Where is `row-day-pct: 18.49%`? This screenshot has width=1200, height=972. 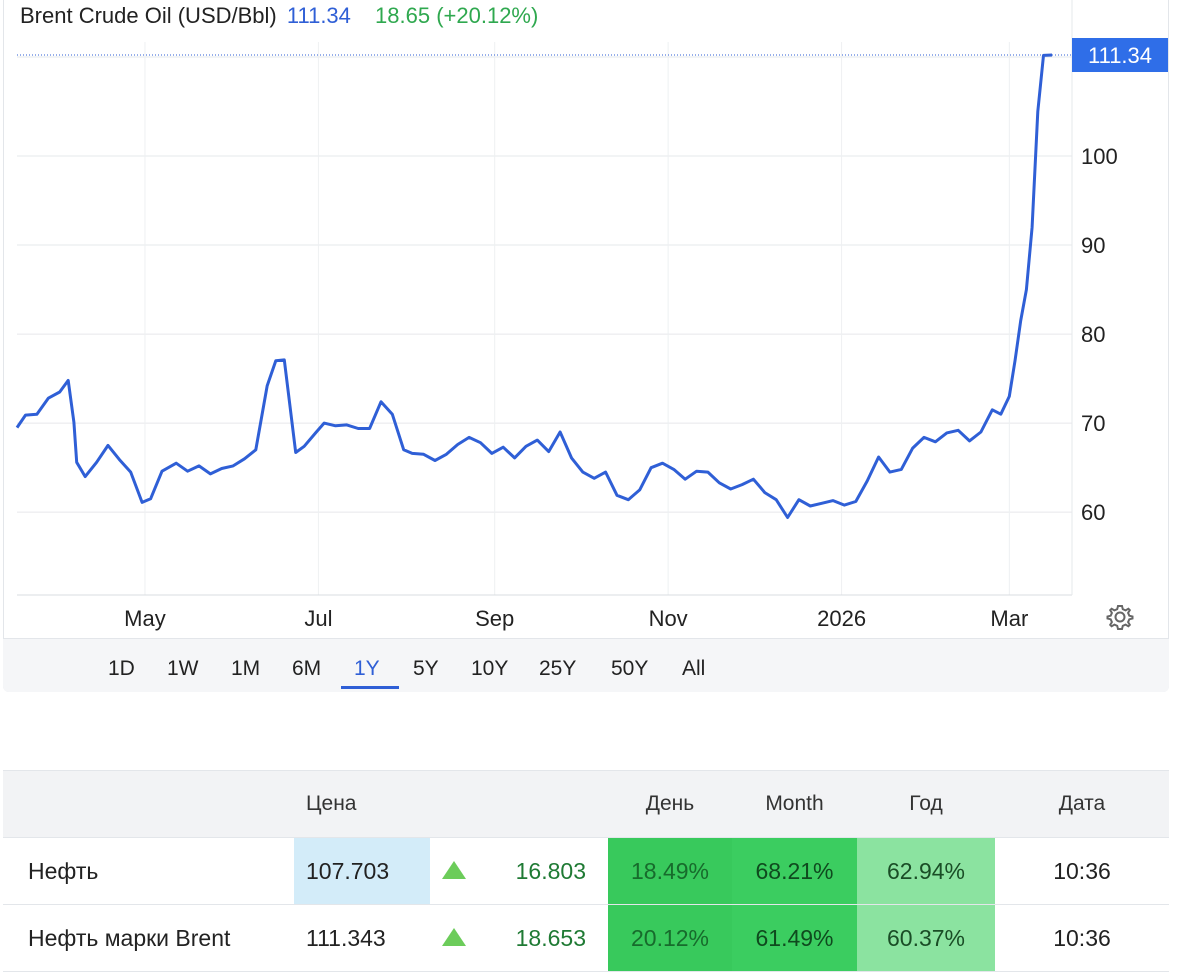 row-day-pct: 18.49% is located at coordinates (670, 871).